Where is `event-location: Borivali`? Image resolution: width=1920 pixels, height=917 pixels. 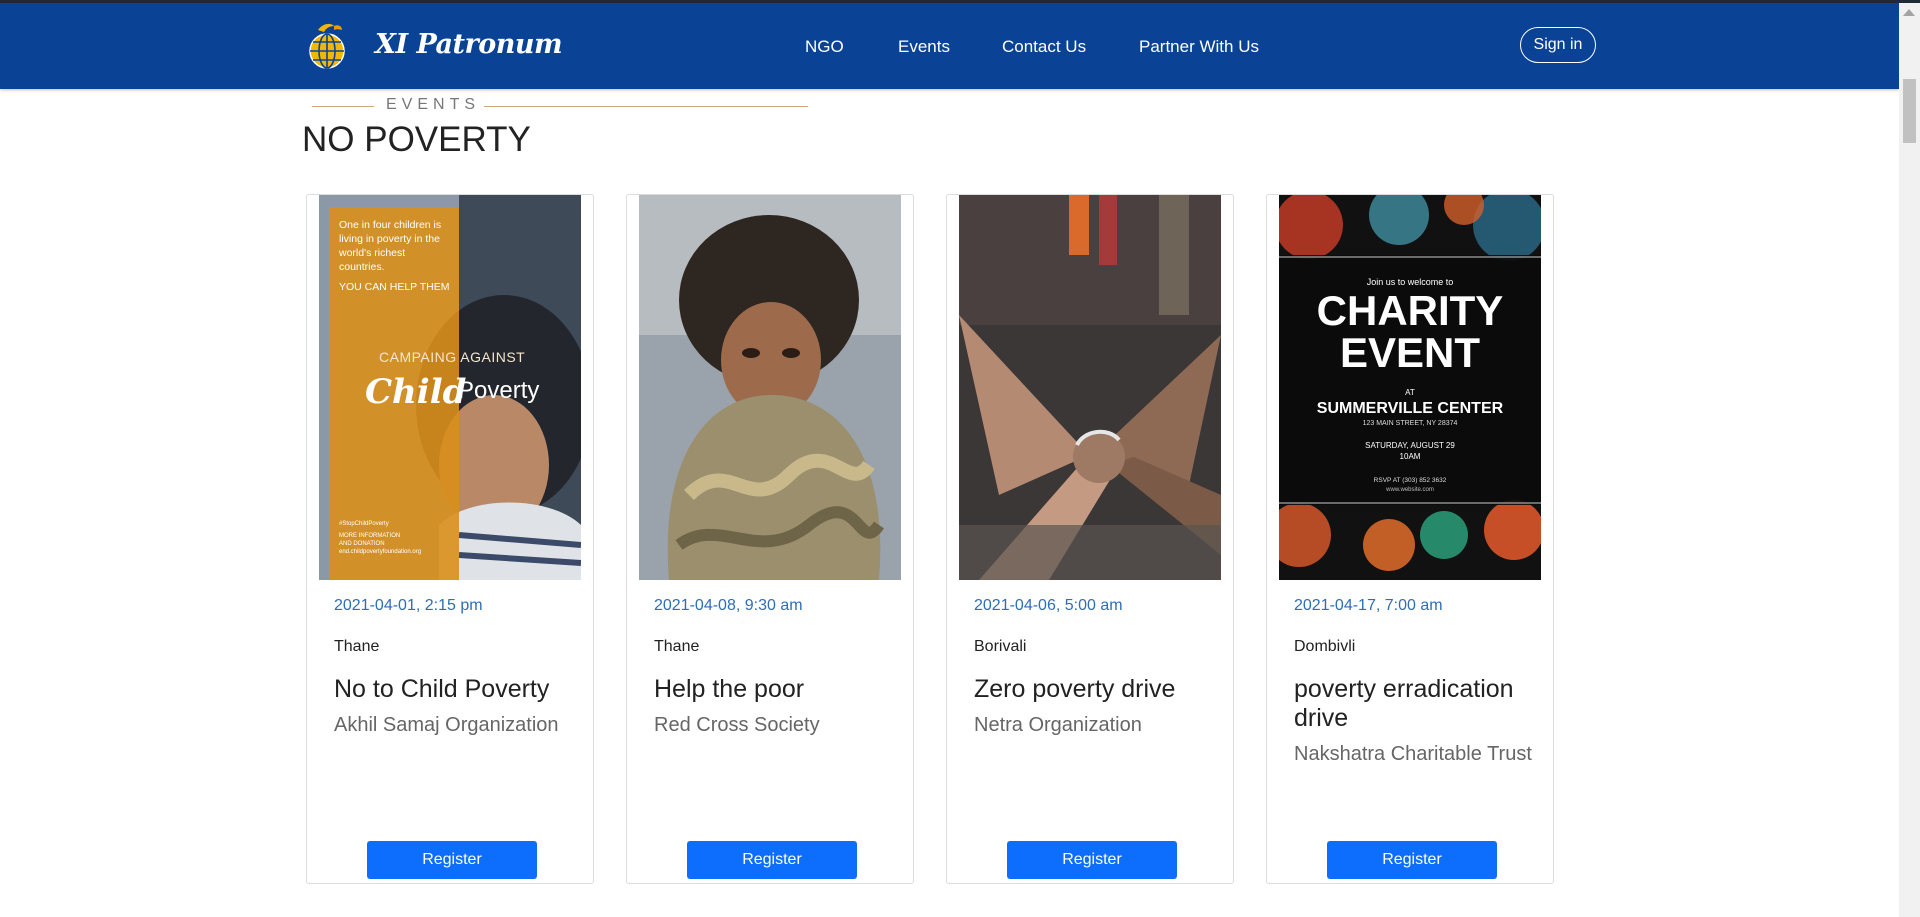
event-location: Borivali is located at coordinates (1000, 646).